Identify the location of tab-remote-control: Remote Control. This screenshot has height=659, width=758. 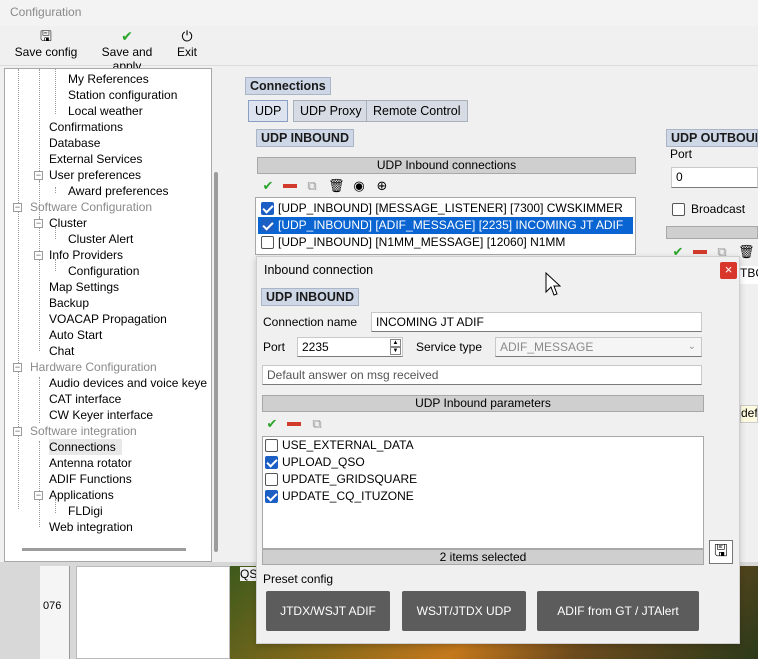
(417, 111).